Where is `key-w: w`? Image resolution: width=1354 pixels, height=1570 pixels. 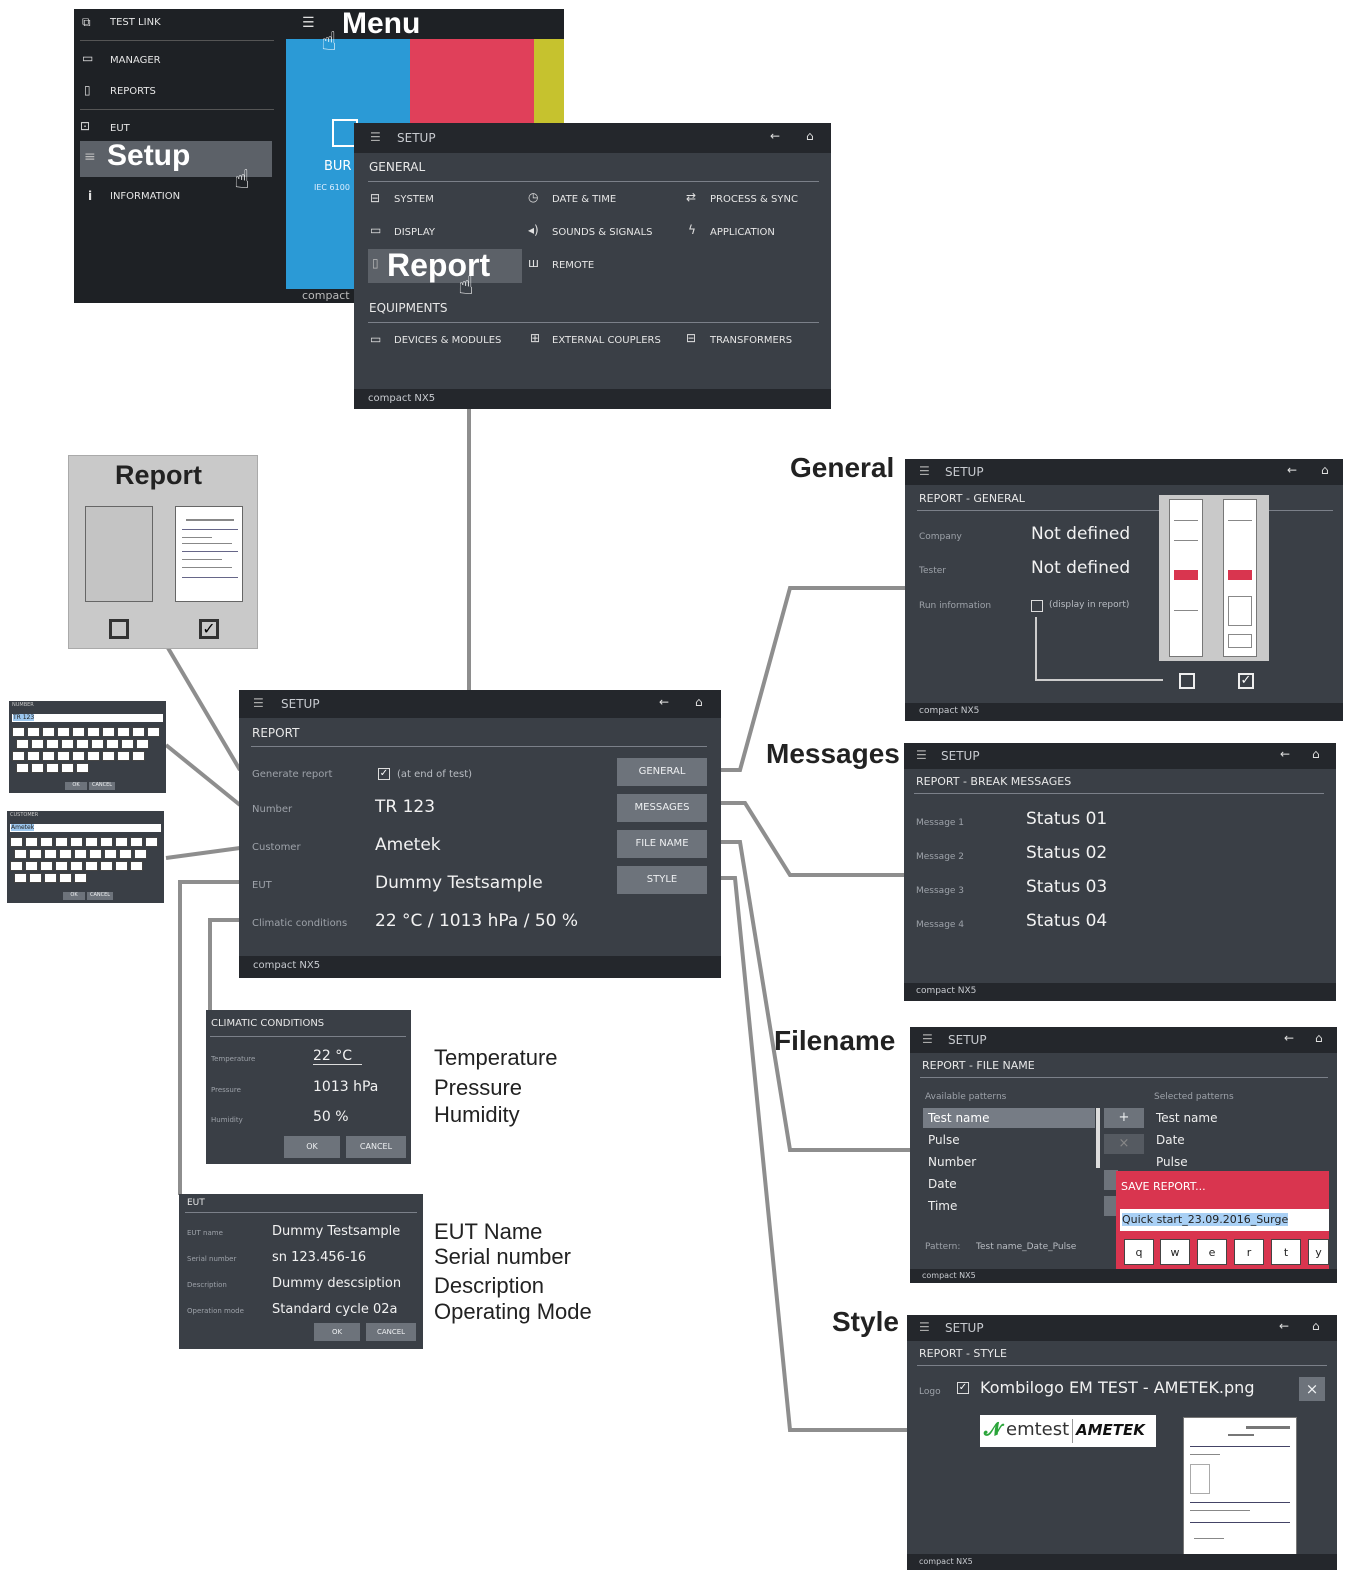 key-w: w is located at coordinates (1175, 1252).